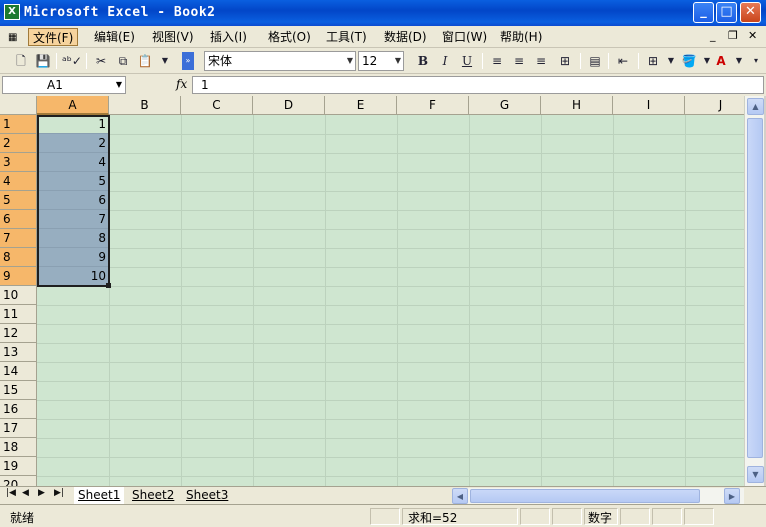  I want to click on name-box-value: A1, so click(55, 85).